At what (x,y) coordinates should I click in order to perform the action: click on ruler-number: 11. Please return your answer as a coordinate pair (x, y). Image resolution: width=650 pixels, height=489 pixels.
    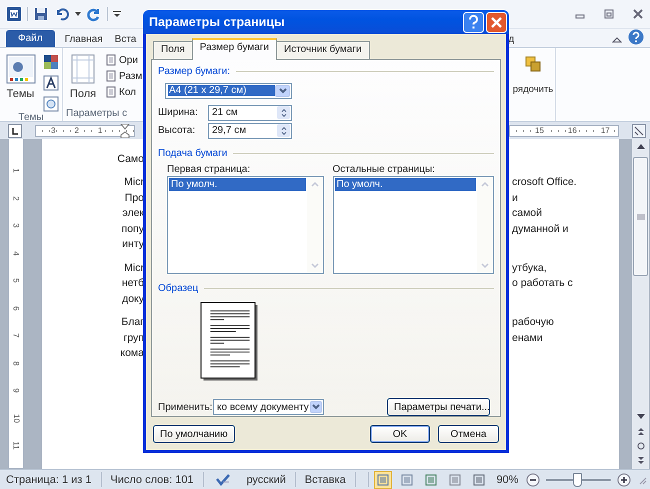
    Looking at the image, I should click on (16, 446).